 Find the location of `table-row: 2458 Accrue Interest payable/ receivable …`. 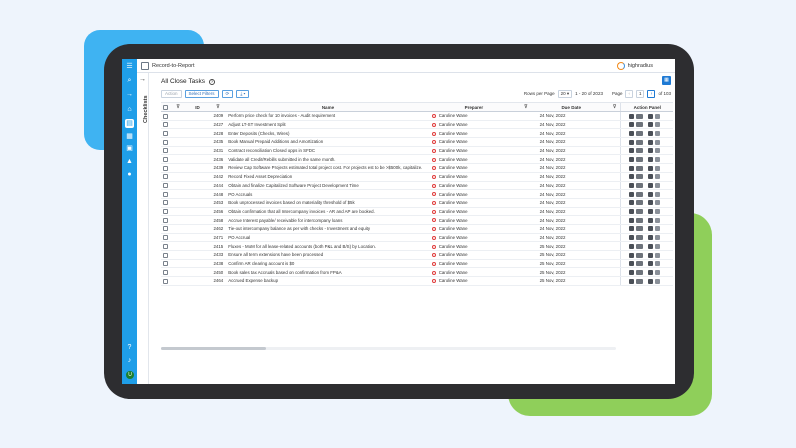

table-row: 2458 Accrue Interest payable/ receivable … is located at coordinates (417, 220).